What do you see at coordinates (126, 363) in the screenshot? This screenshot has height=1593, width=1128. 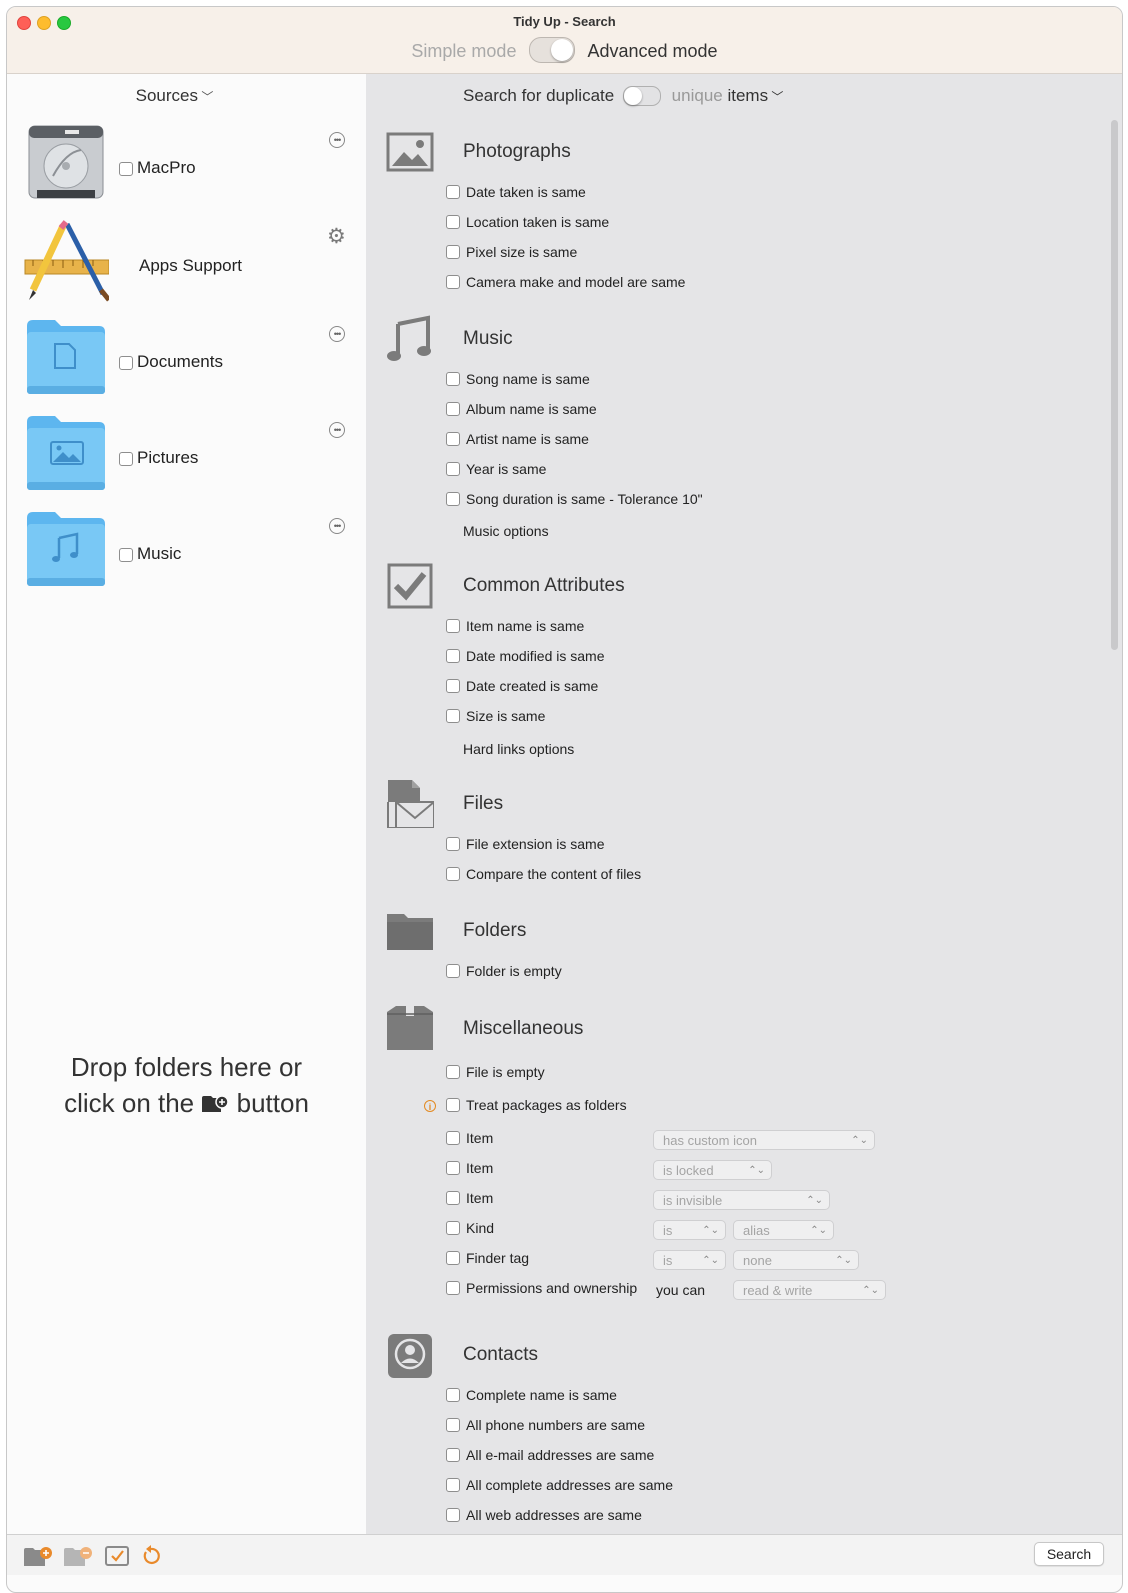 I see `documents-checkbox` at bounding box center [126, 363].